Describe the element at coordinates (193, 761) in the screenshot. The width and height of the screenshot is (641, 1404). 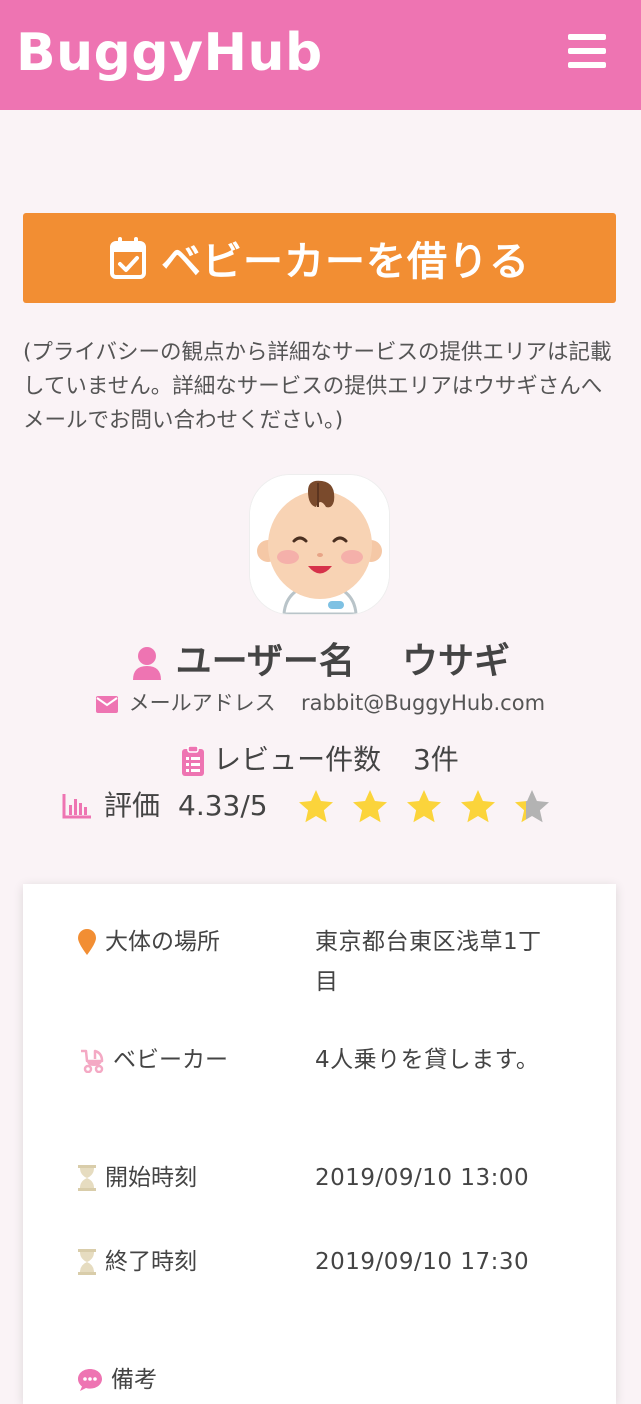
I see `clipboard-list-icon` at that location.